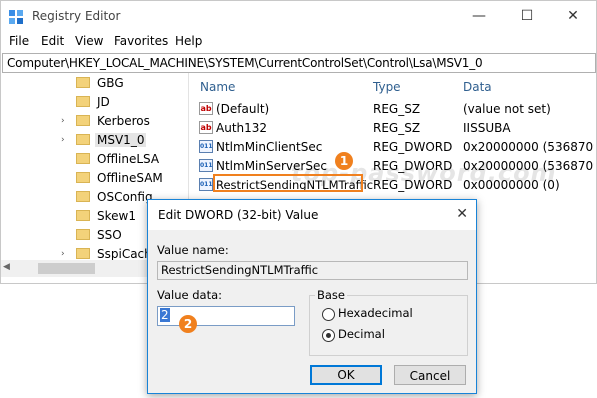 The height and width of the screenshot is (398, 597). What do you see at coordinates (240, 270) in the screenshot?
I see `value-name-text: RestrictSendingNTLMTraffic` at bounding box center [240, 270].